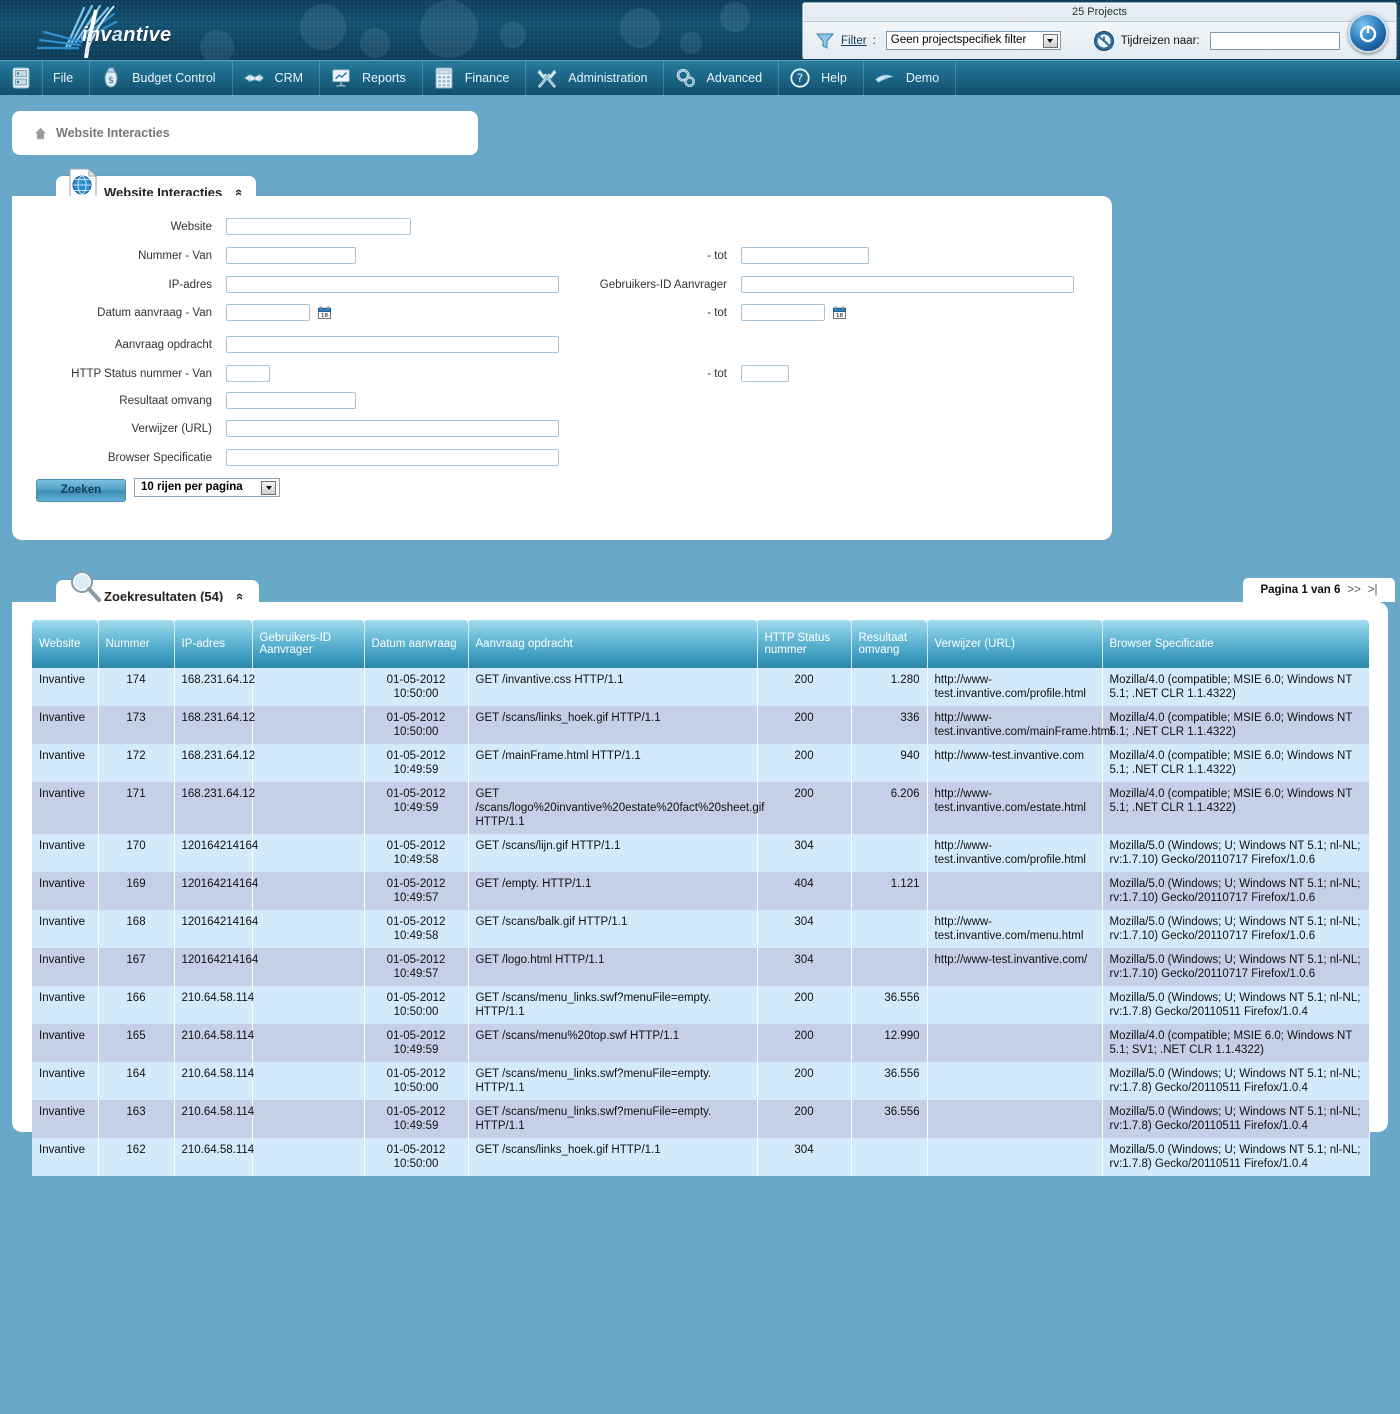  What do you see at coordinates (1235, 644) in the screenshot?
I see `col-browser-specificatie: Browser Specificatie` at bounding box center [1235, 644].